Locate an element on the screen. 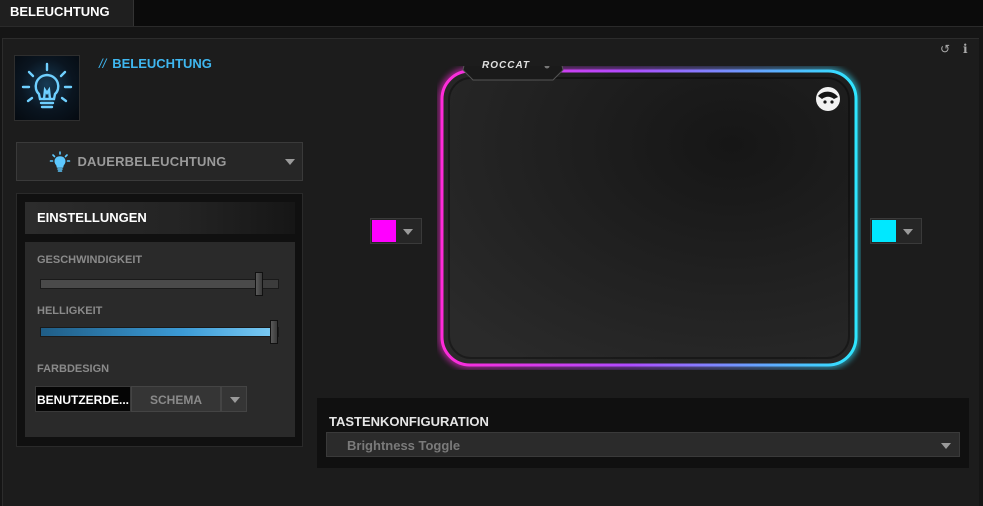 The height and width of the screenshot is (506, 983). left-color-picker is located at coordinates (396, 231).